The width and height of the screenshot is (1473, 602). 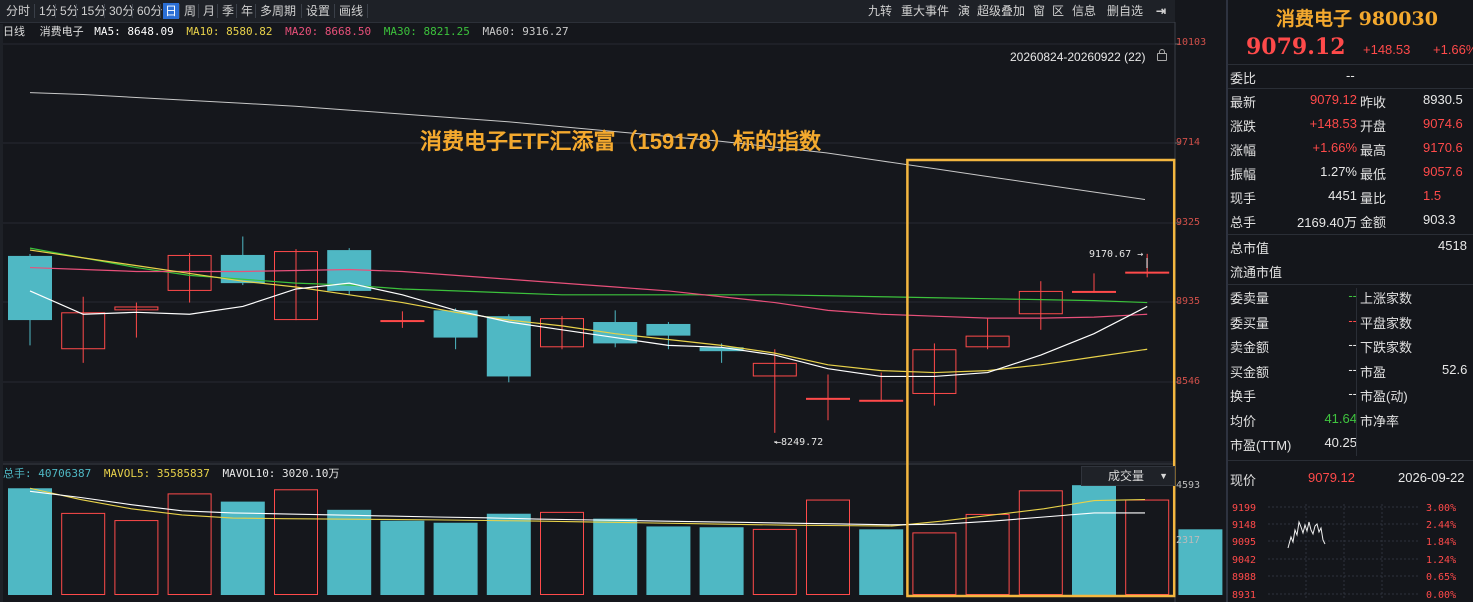 I want to click on stat-value: 41.64, so click(x=1340, y=418).